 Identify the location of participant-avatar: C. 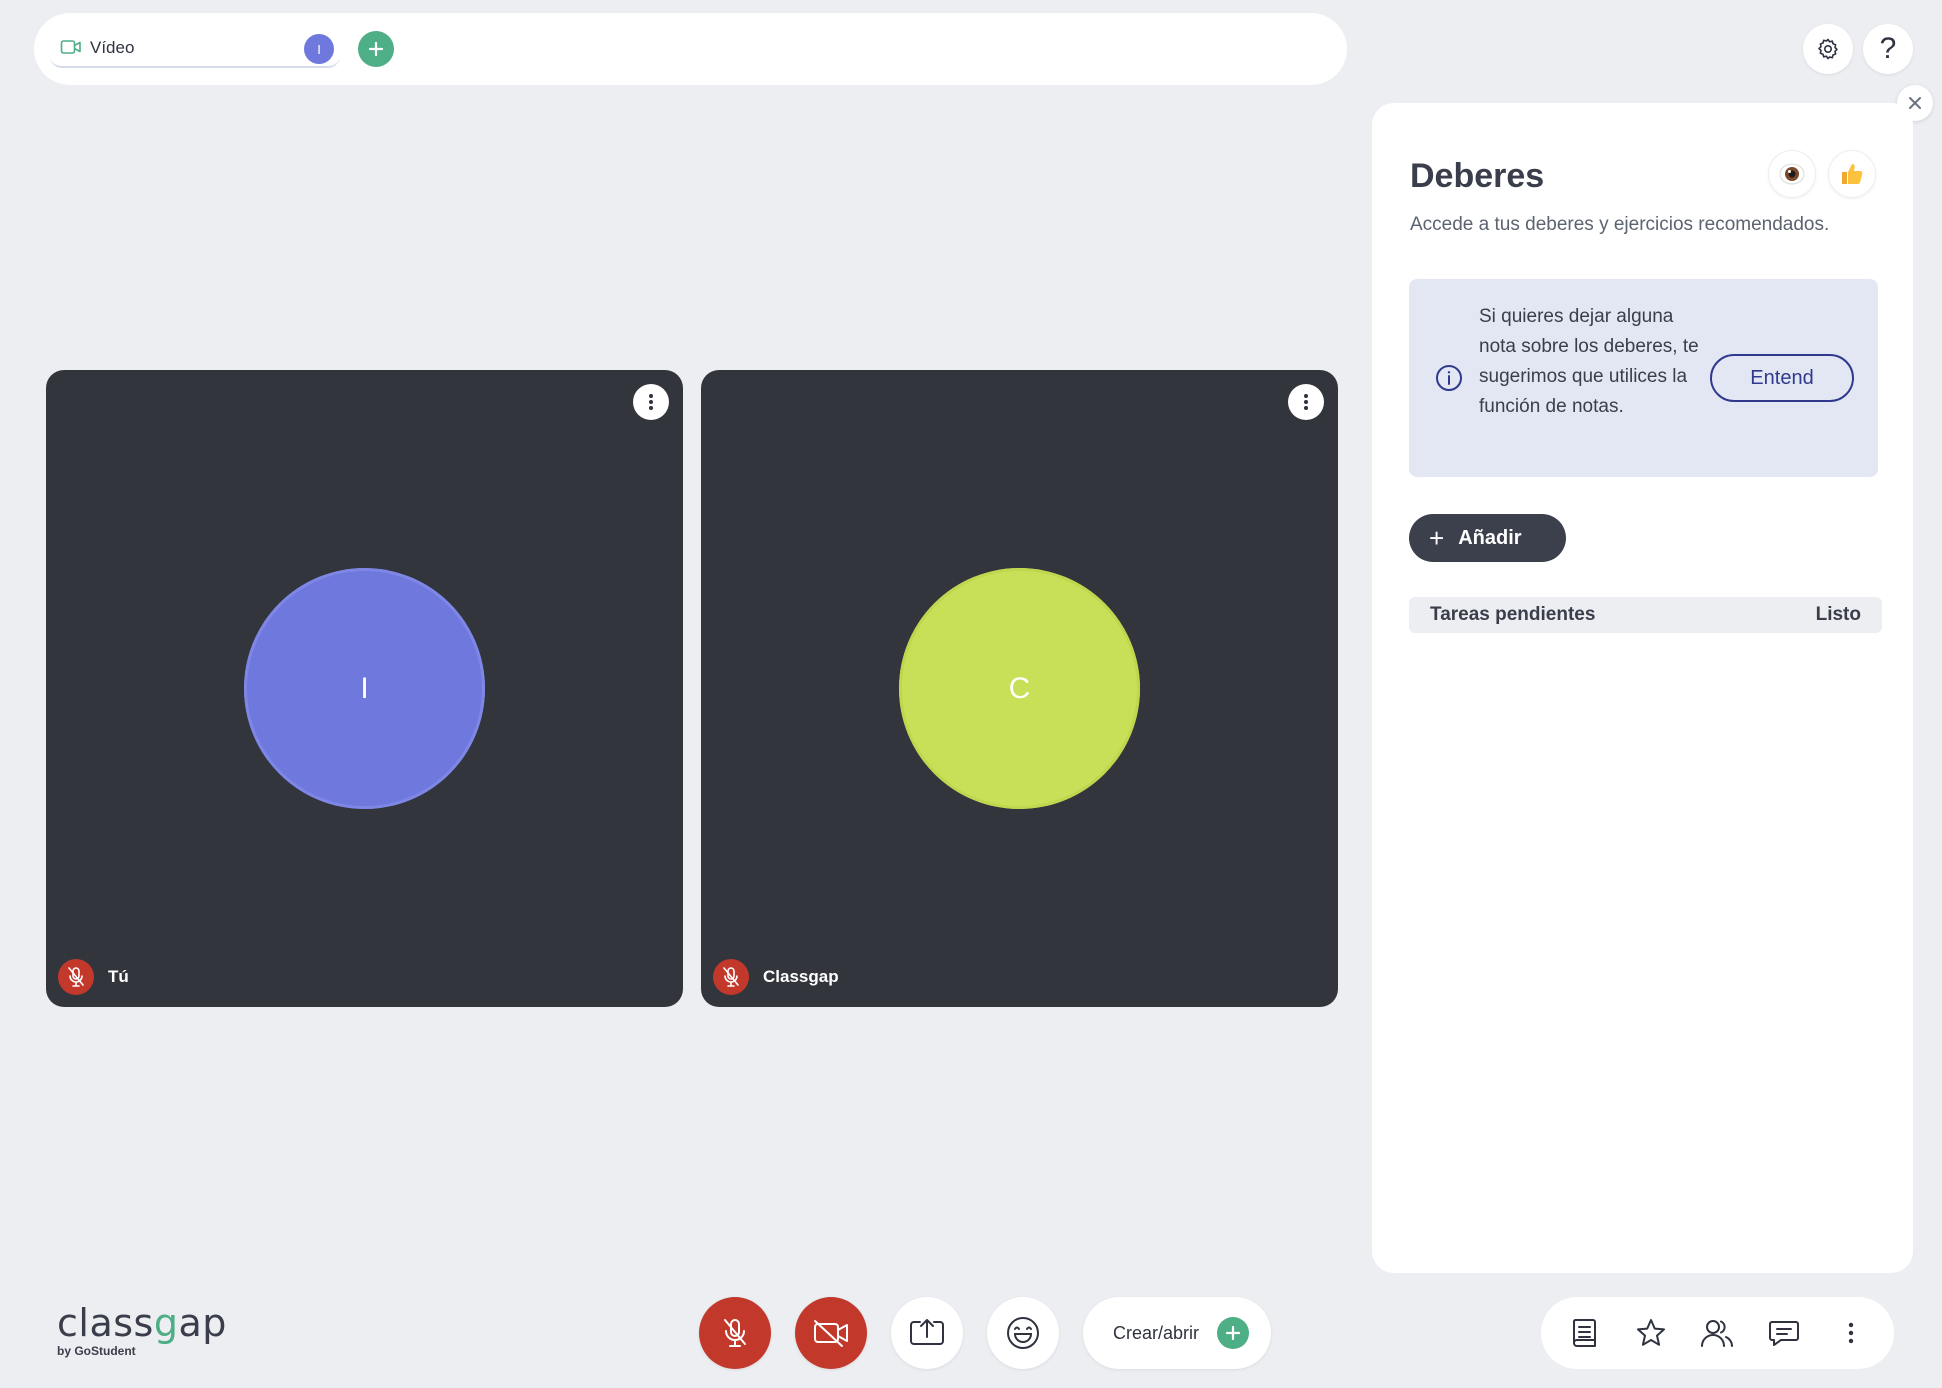
(1019, 688).